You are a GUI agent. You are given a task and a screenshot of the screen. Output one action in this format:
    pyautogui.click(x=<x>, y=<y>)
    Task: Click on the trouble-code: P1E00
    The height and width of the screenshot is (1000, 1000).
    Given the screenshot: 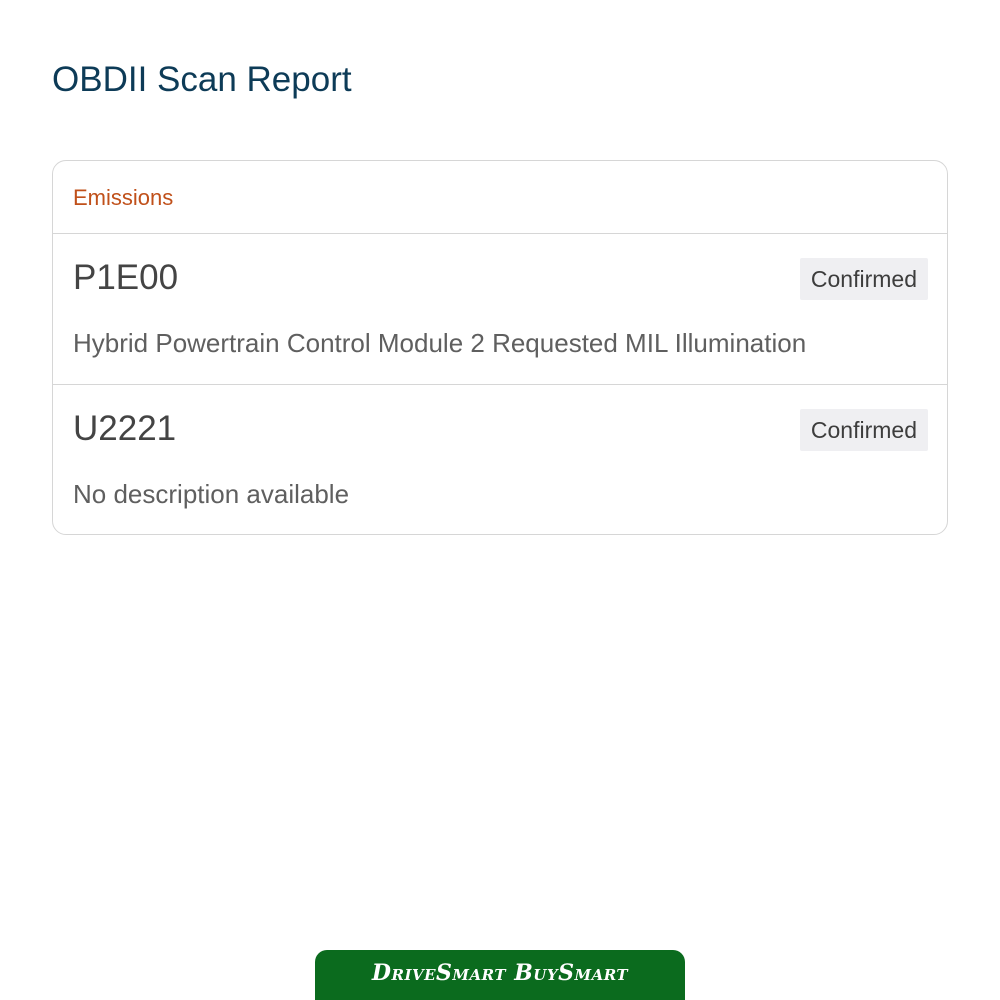 What is the action you would take?
    pyautogui.click(x=126, y=277)
    